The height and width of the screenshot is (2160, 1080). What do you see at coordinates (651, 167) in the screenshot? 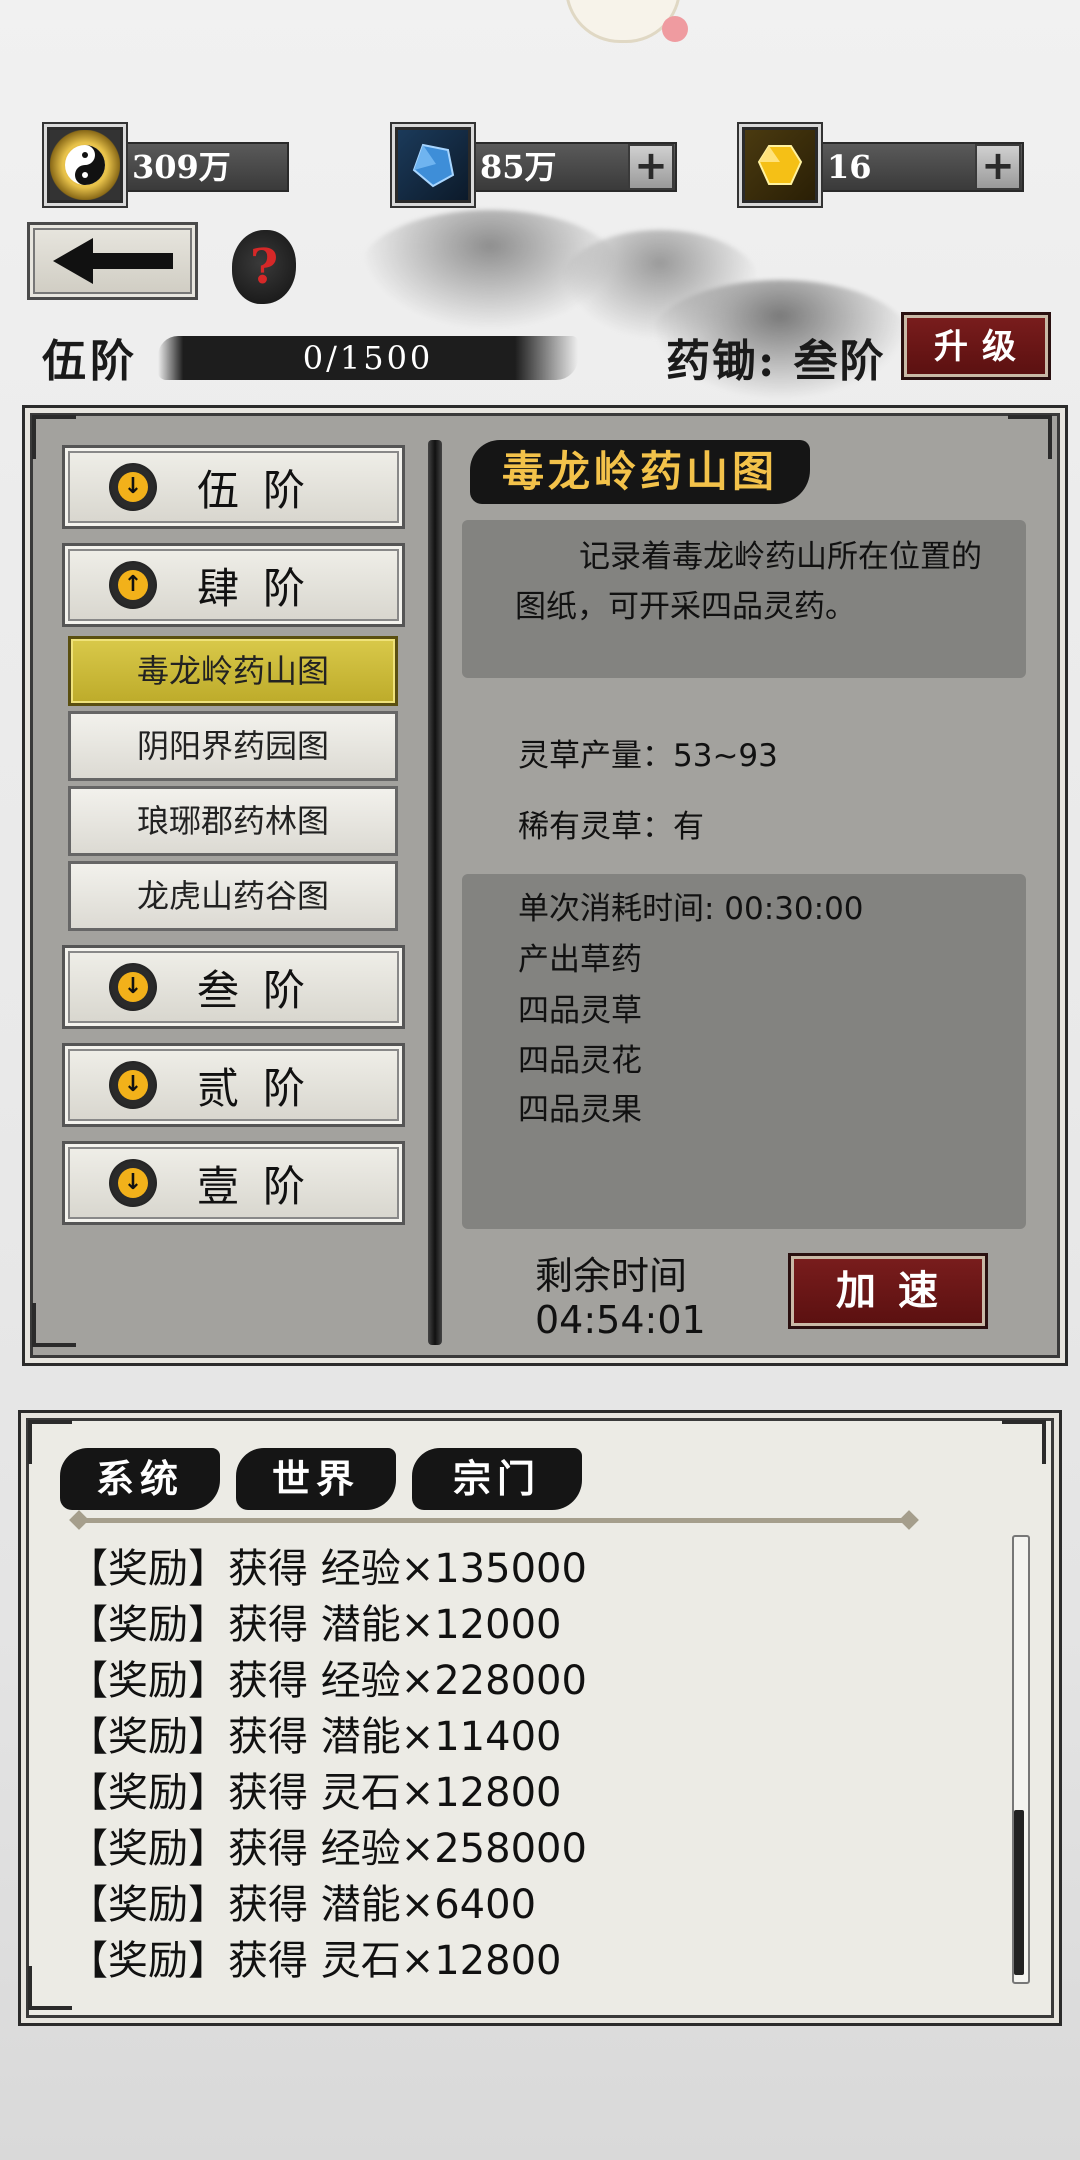
I see `crystal-add-button: +` at bounding box center [651, 167].